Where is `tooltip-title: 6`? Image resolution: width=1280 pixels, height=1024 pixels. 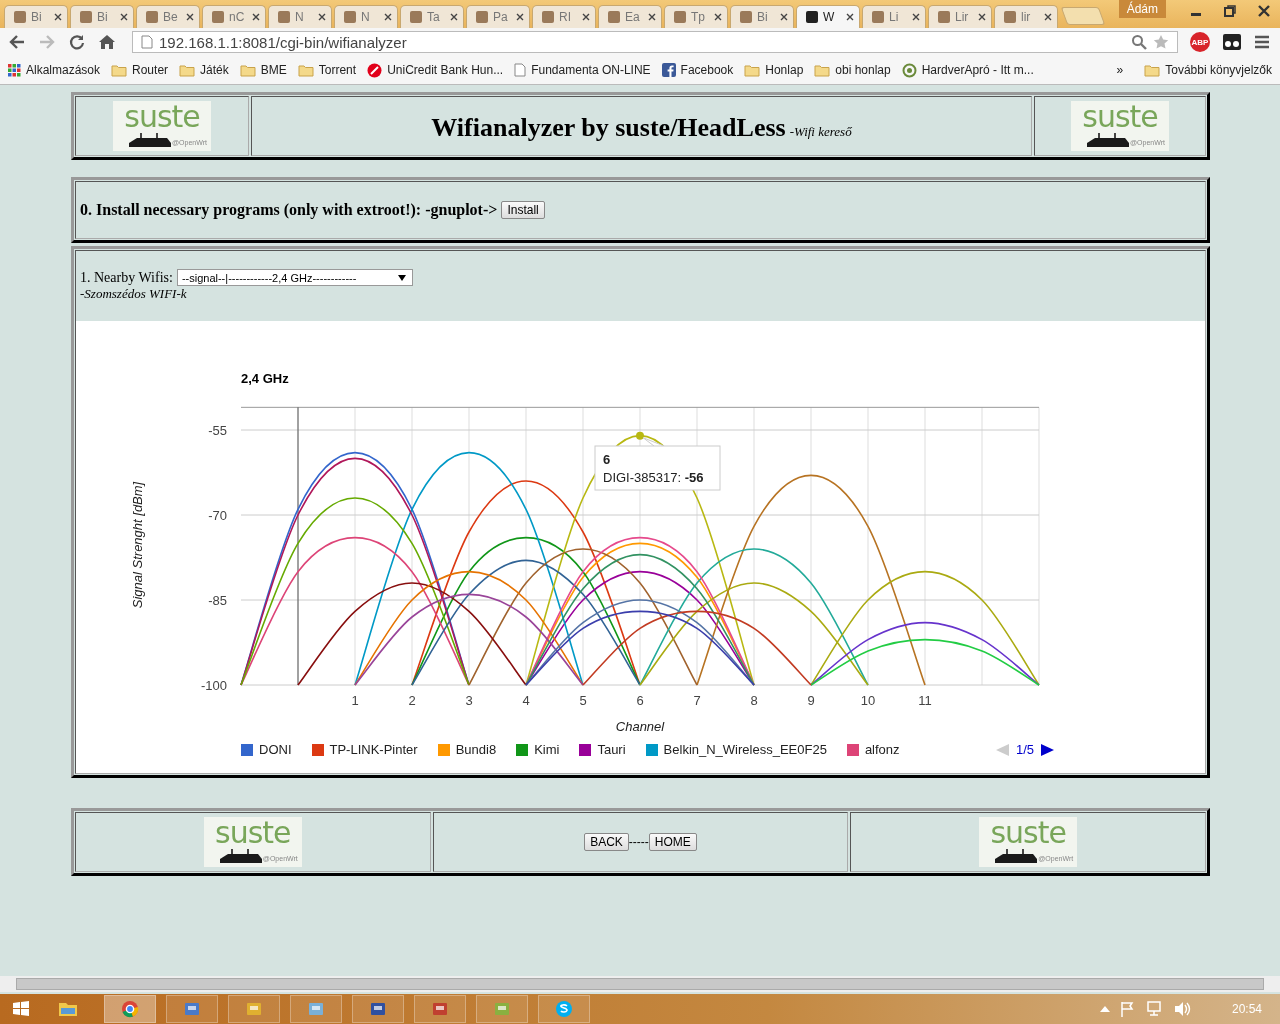
tooltip-title: 6 is located at coordinates (607, 459).